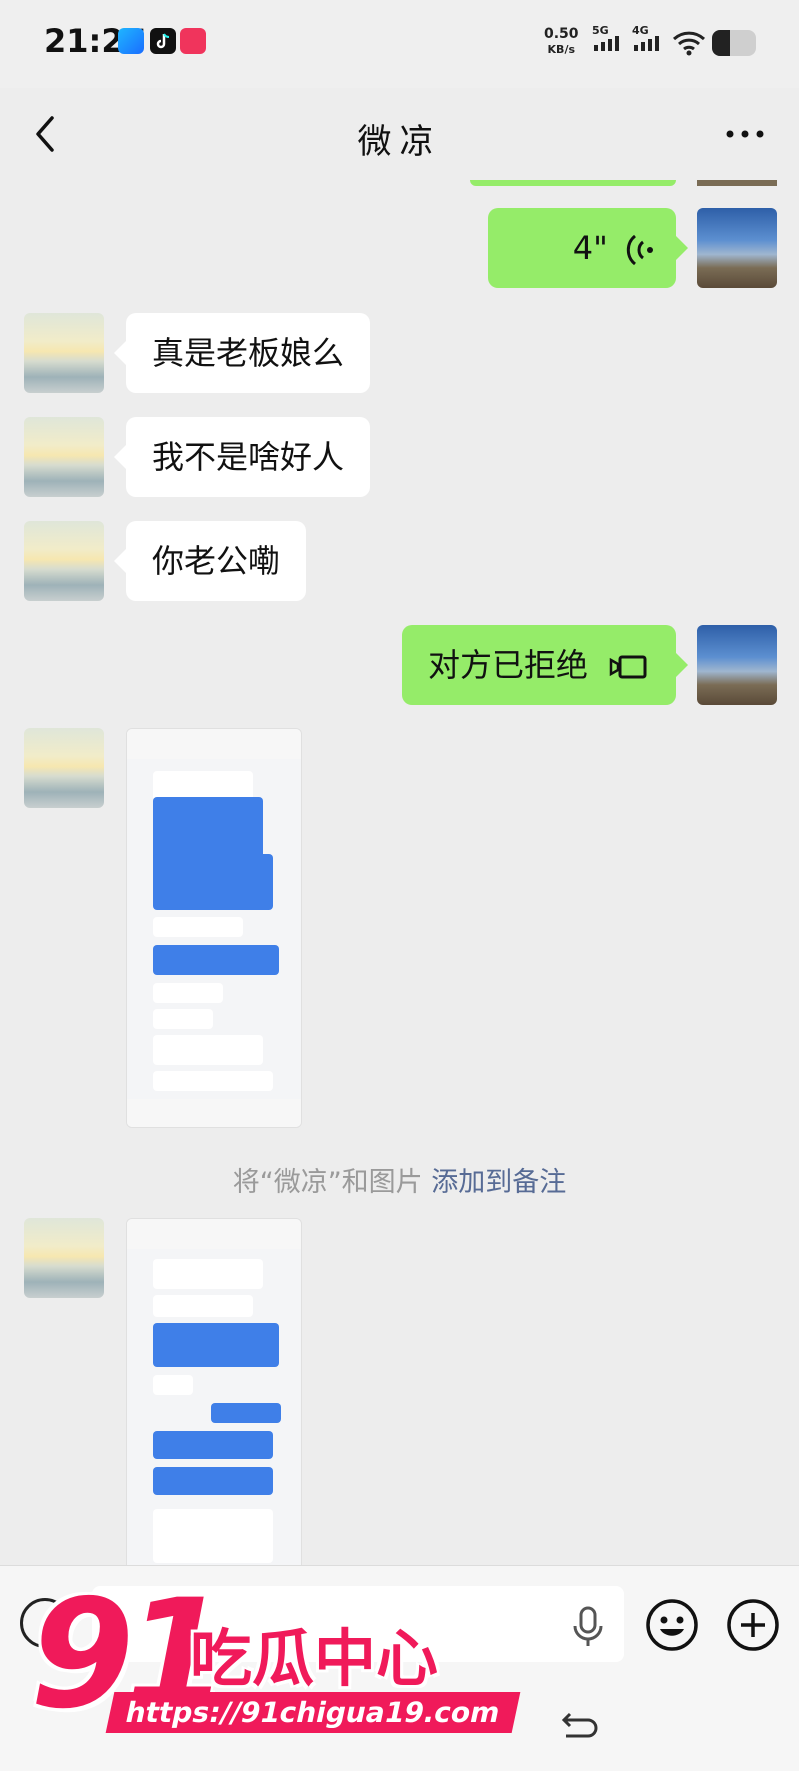  I want to click on network-speed: 0.50 KB/s, so click(561, 41).